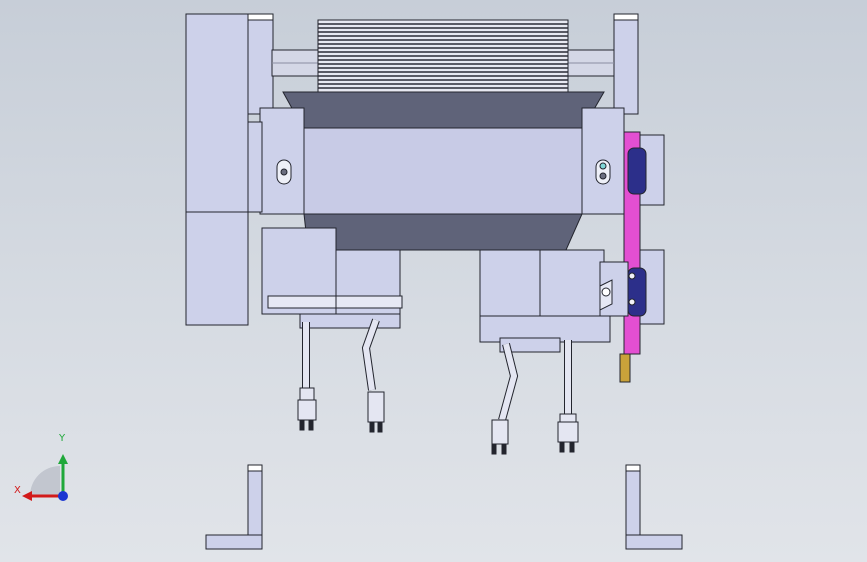 The height and width of the screenshot is (562, 867). Describe the element at coordinates (234, 507) in the screenshot. I see `bottom-left-bracket` at that location.